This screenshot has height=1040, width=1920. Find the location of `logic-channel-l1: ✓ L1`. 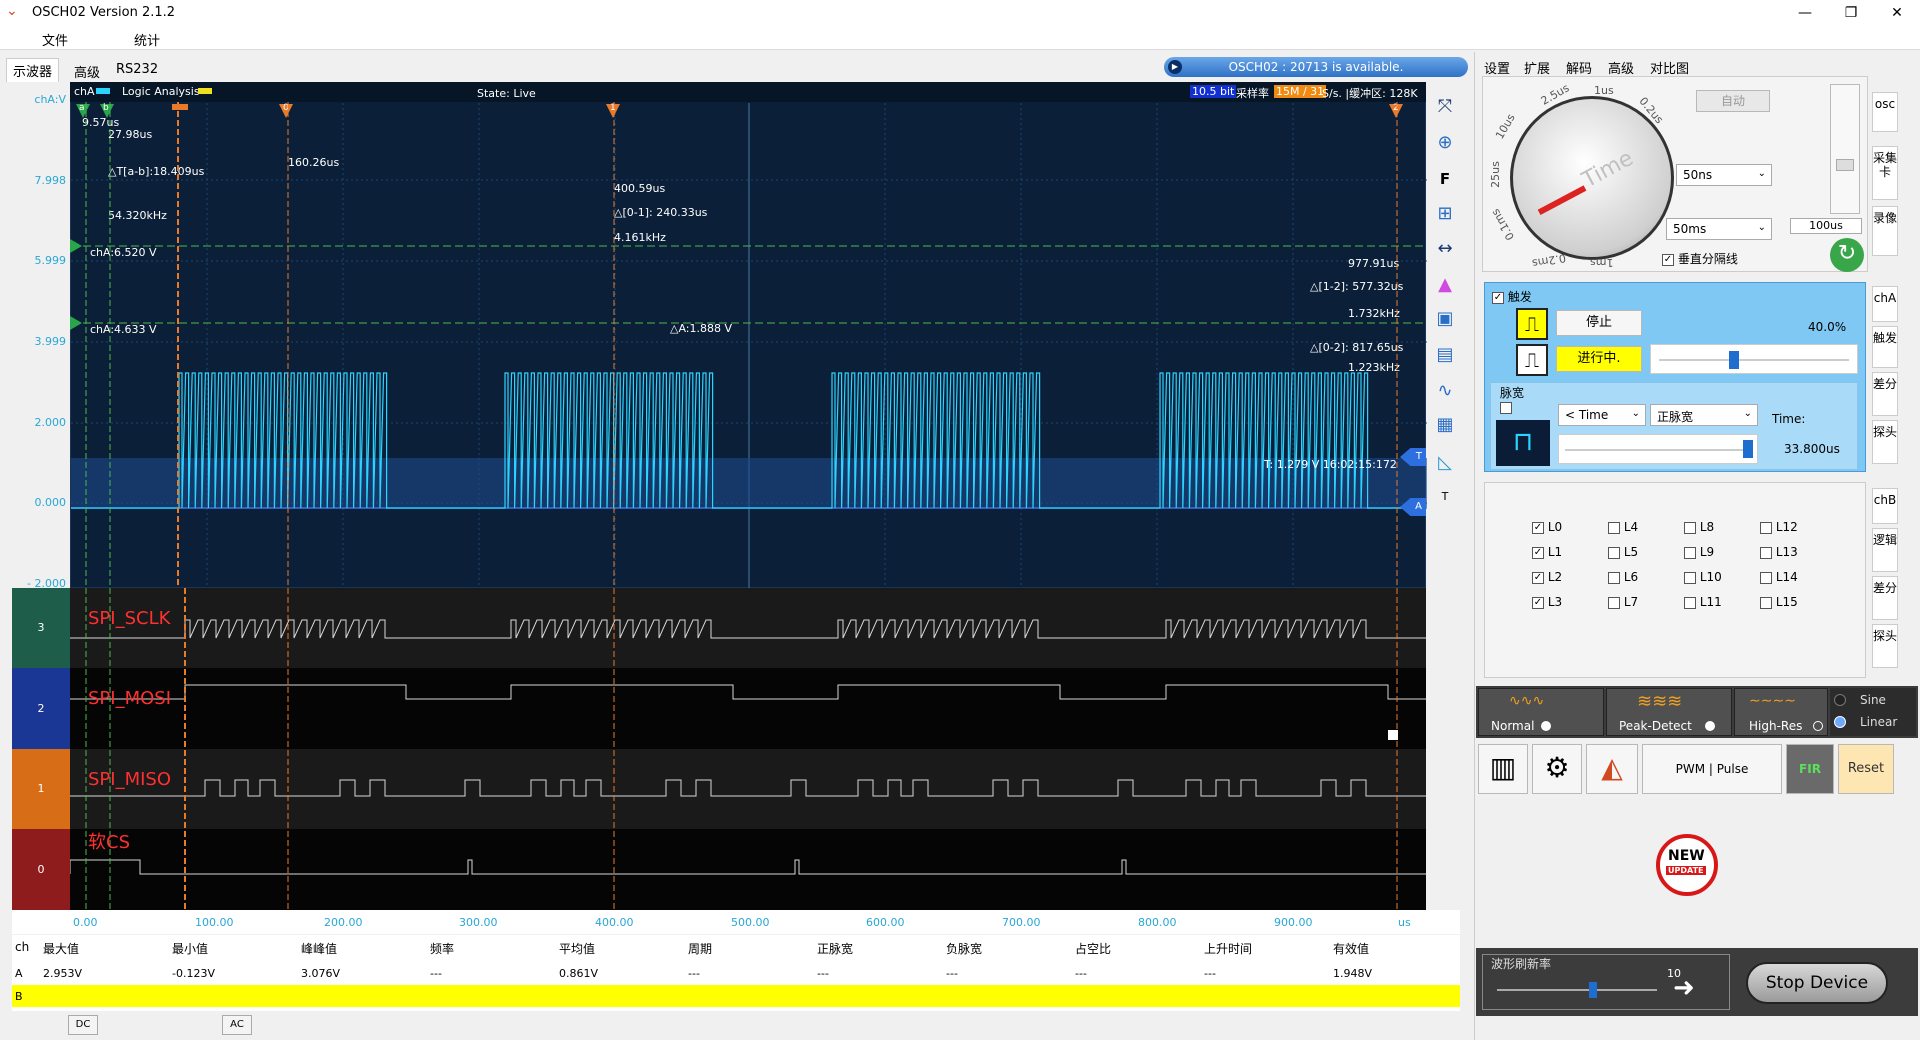

logic-channel-l1: ✓ L1 is located at coordinates (1547, 552).